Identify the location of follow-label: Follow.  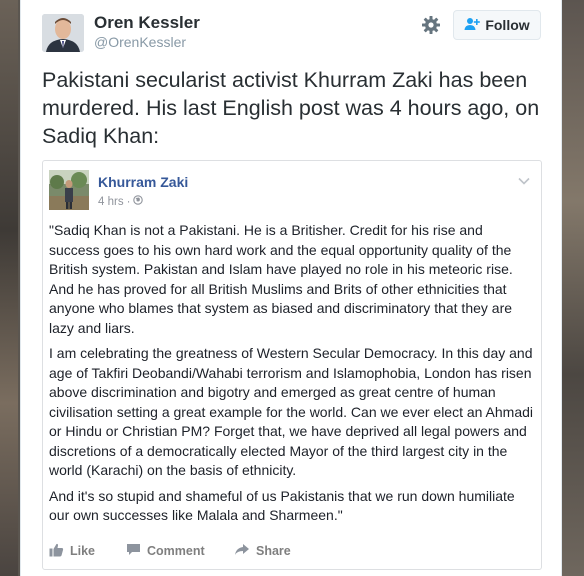
(507, 25).